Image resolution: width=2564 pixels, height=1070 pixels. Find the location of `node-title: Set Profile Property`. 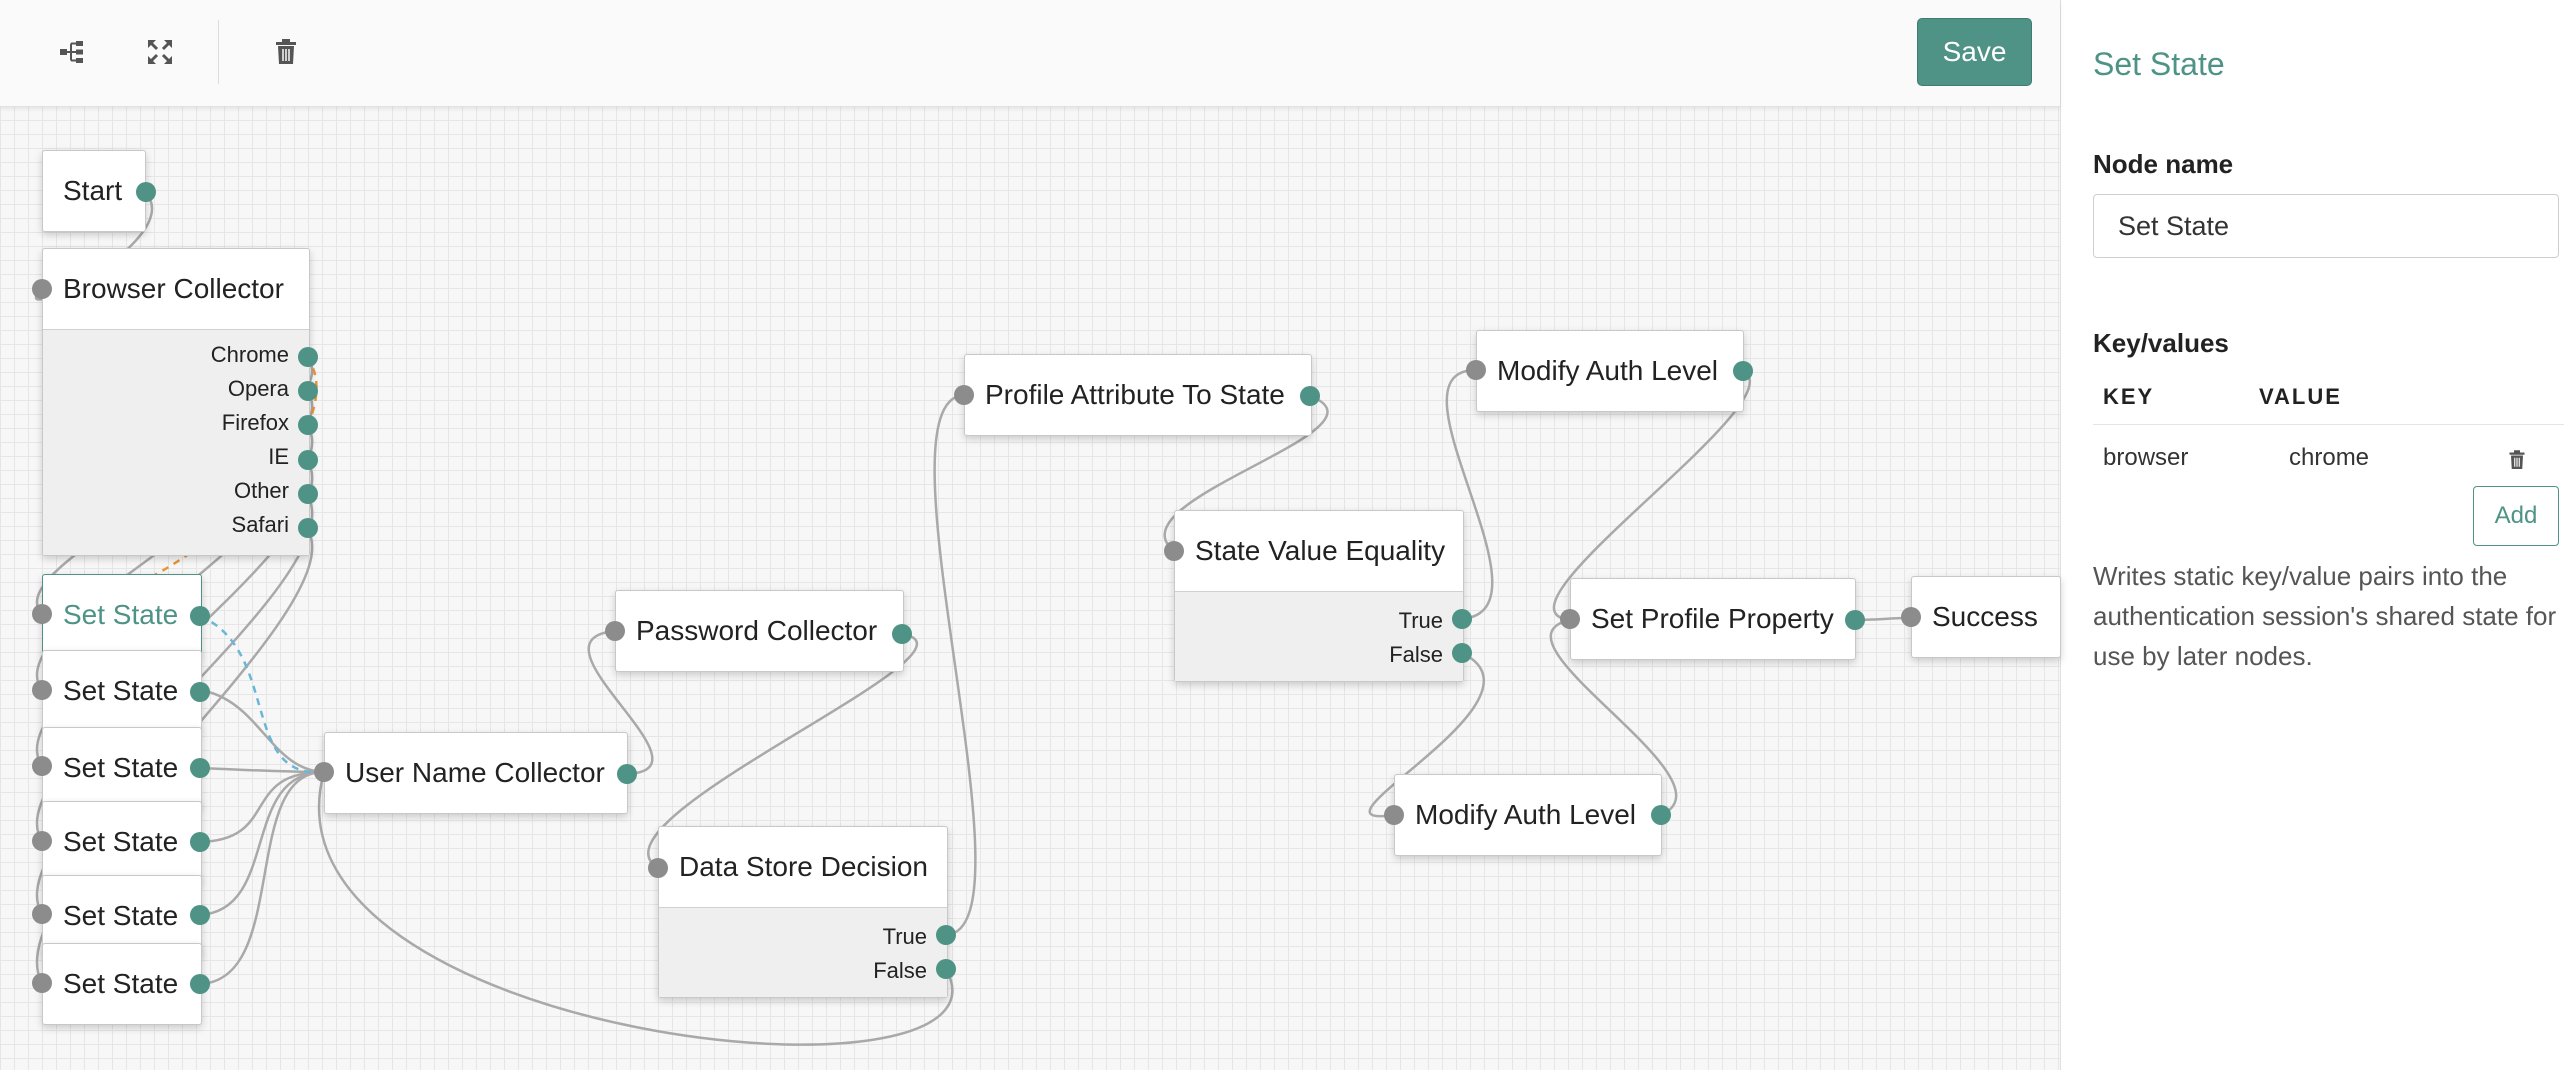

node-title: Set Profile Property is located at coordinates (1712, 618).